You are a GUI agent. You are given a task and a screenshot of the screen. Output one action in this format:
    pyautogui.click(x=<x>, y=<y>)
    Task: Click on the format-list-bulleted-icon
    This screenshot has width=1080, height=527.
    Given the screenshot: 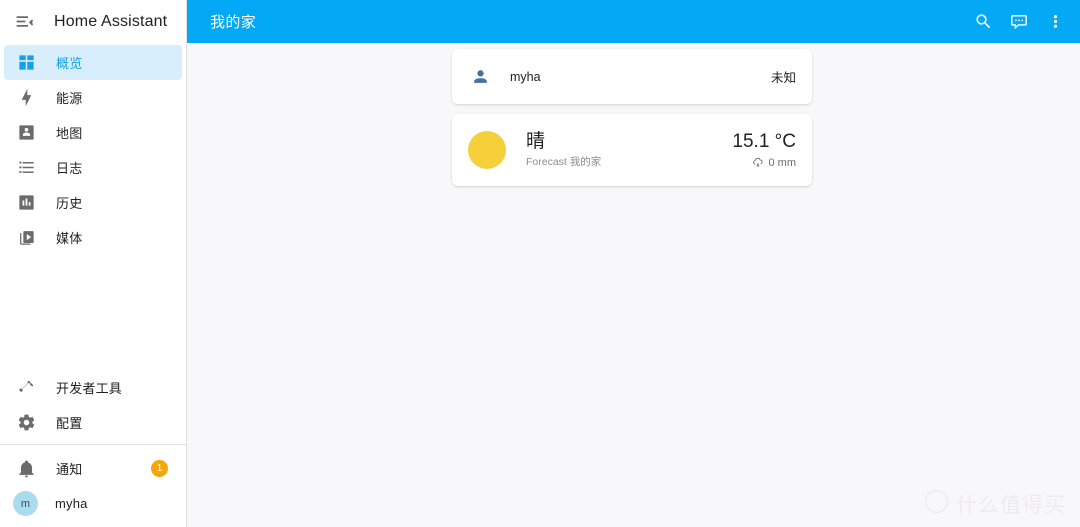 What is the action you would take?
    pyautogui.click(x=26, y=168)
    